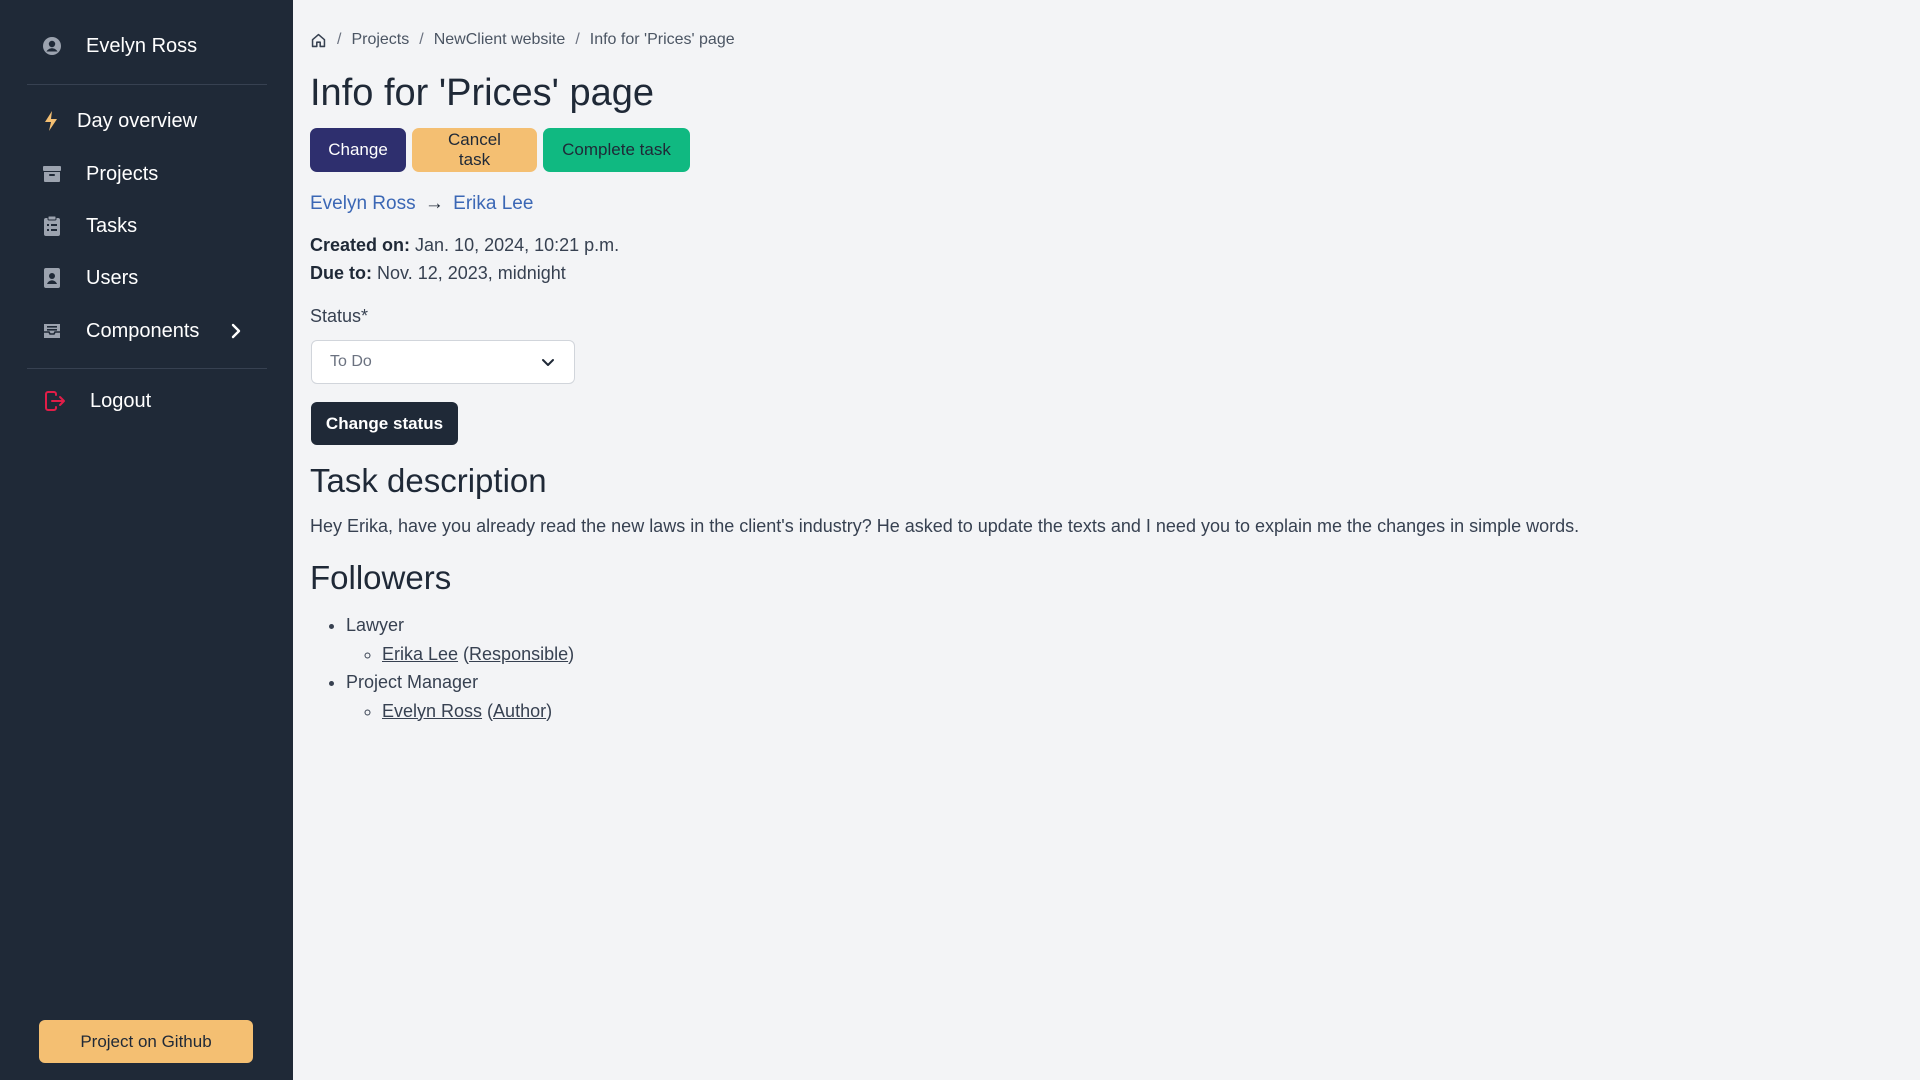 This screenshot has width=1920, height=1080. Describe the element at coordinates (662, 39) in the screenshot. I see `breadcrumb-current: Info for 'Prices' page` at that location.